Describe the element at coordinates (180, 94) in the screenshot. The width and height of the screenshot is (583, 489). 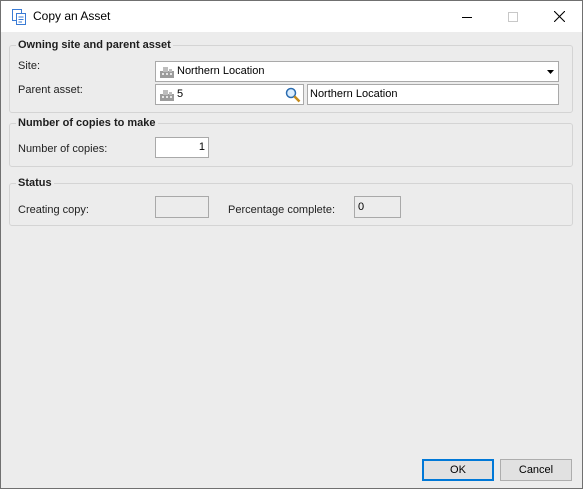
I see `parent-asset-value: 5` at that location.